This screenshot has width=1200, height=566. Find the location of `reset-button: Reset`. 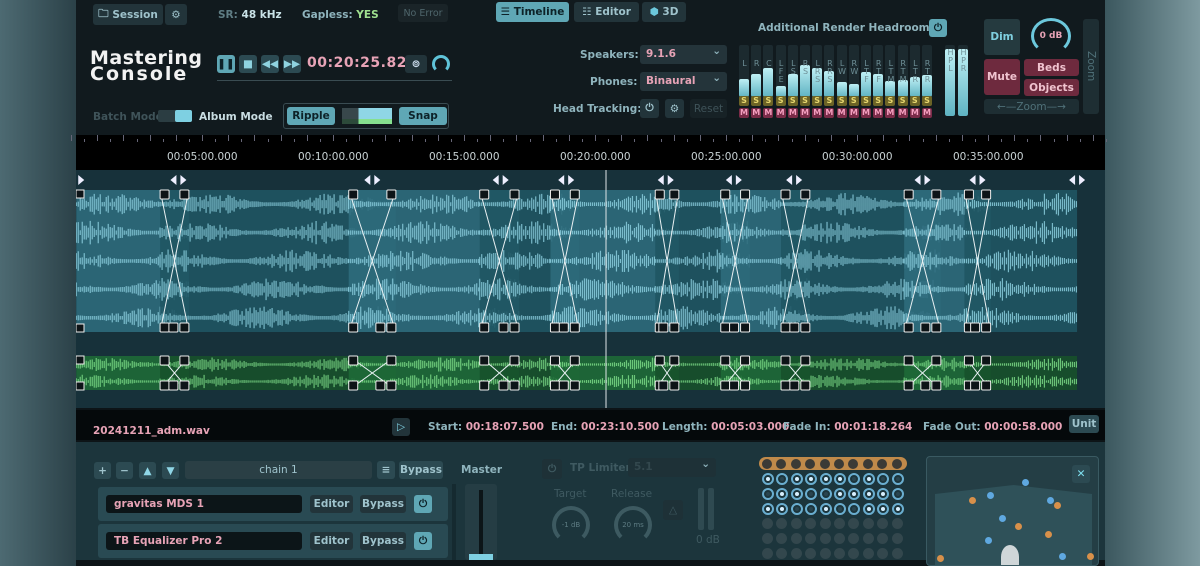

reset-button: Reset is located at coordinates (708, 108).